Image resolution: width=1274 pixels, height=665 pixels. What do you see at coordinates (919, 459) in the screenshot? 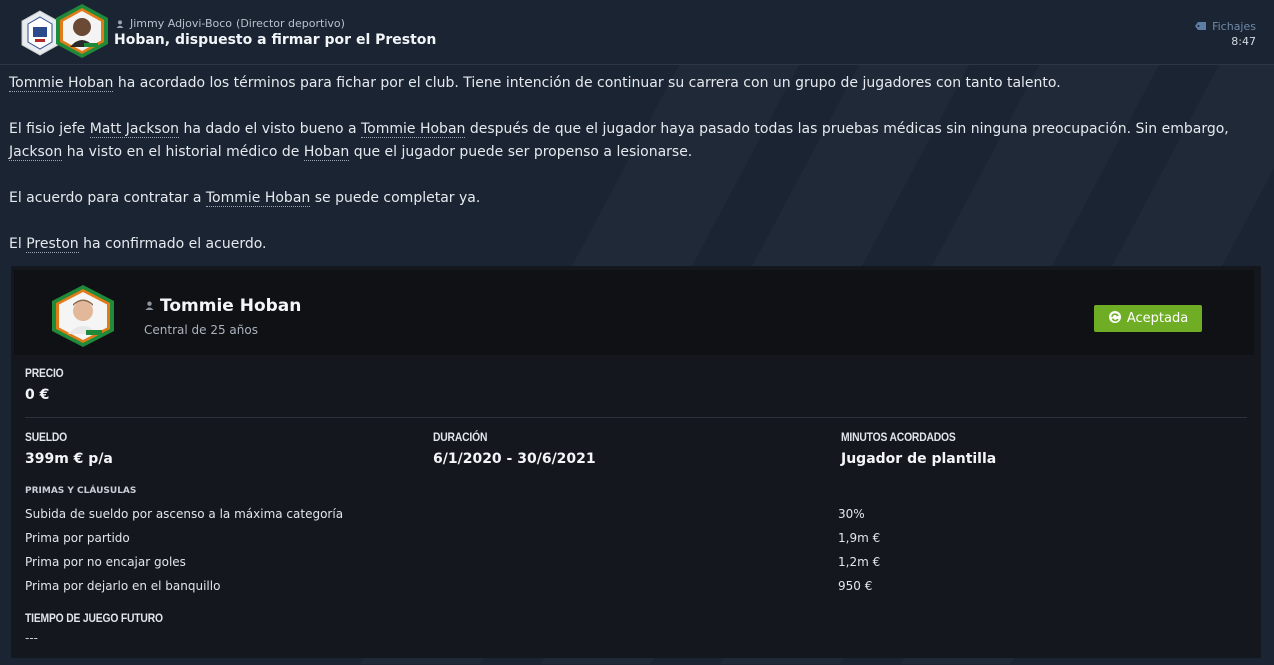
I see `minutes-value: Jugador de plantilla` at bounding box center [919, 459].